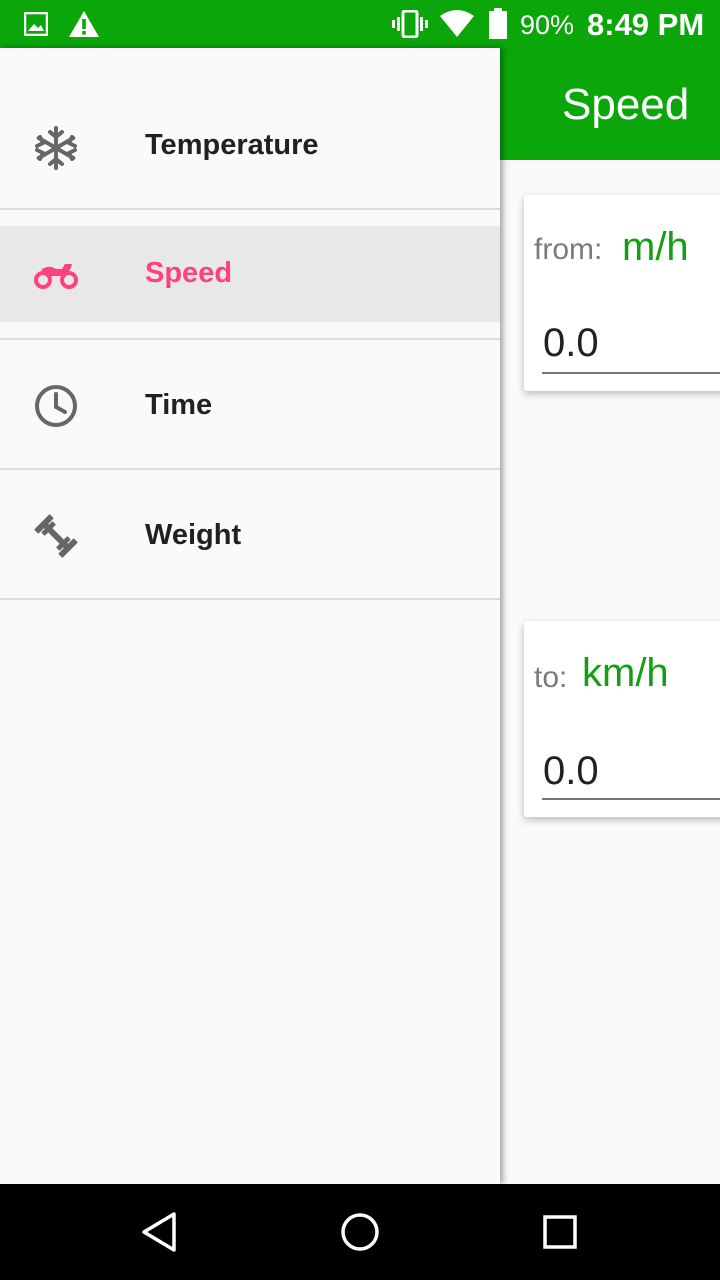 This screenshot has width=720, height=1280. Describe the element at coordinates (631, 799) in the screenshot. I see `to-input-underline` at that location.